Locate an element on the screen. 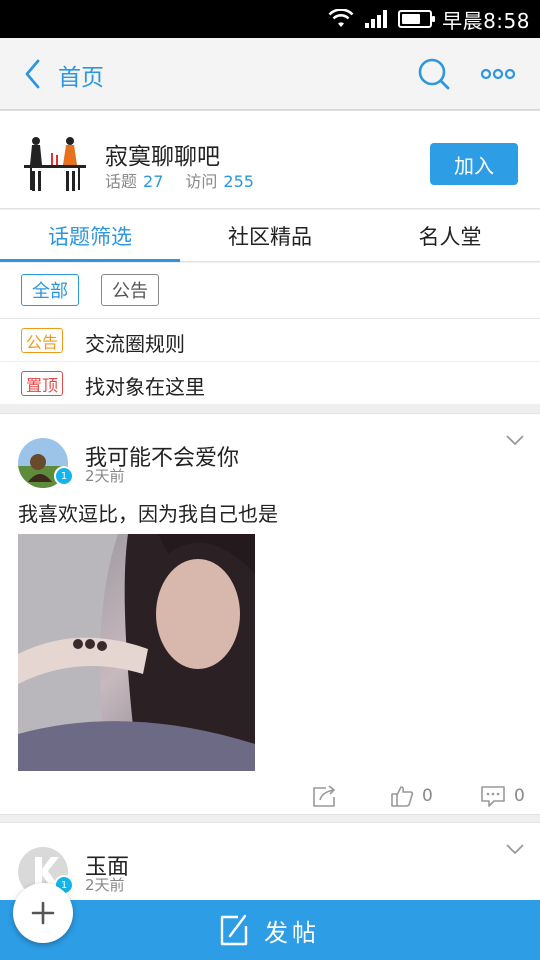 This screenshot has height=960, width=540. plus-icon is located at coordinates (43, 913).